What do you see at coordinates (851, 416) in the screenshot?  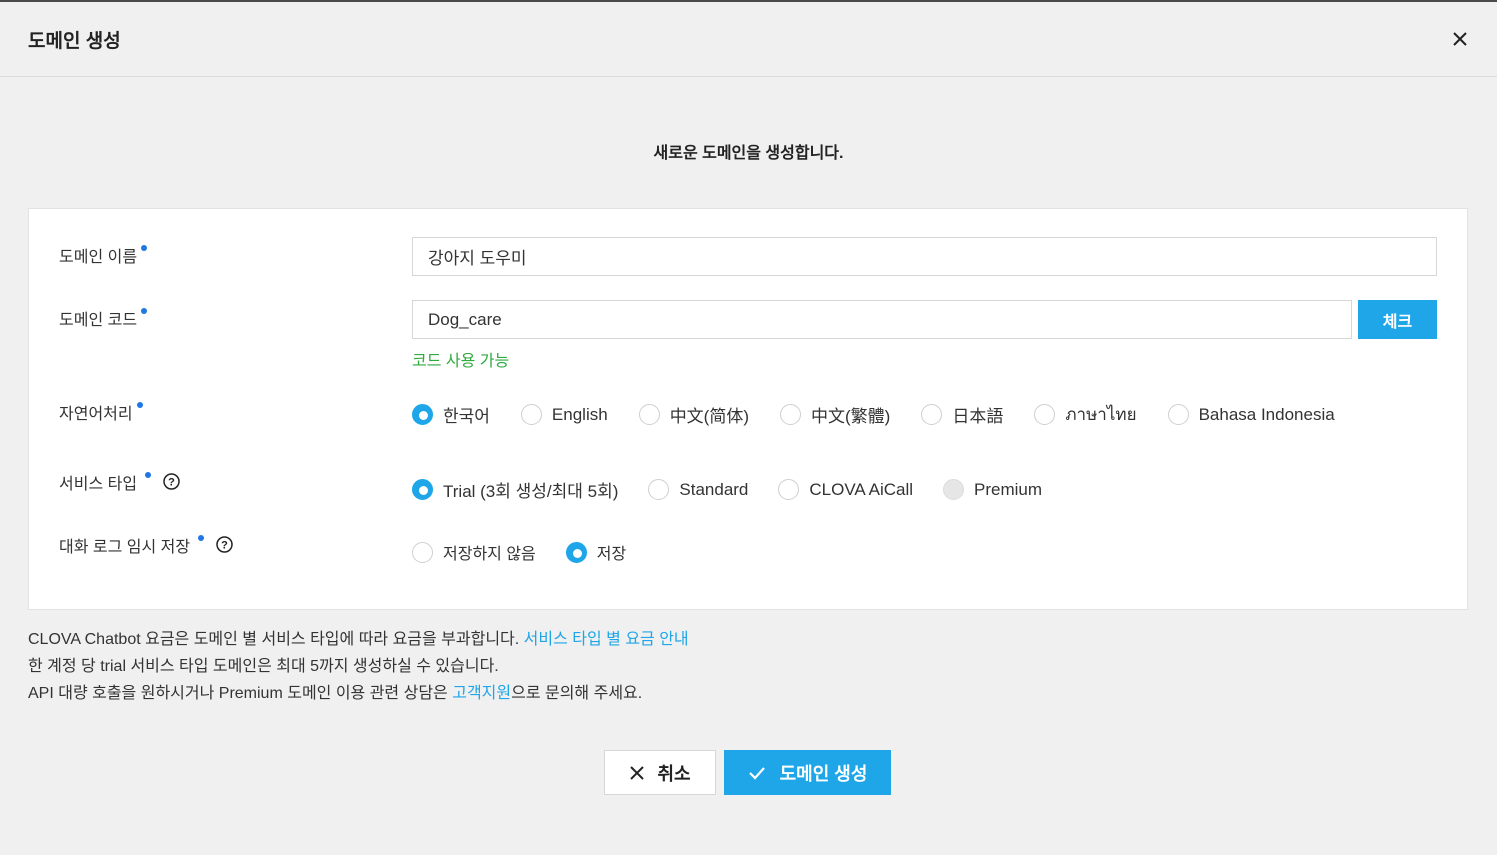 I see `radio-label: 中文(繁體)` at bounding box center [851, 416].